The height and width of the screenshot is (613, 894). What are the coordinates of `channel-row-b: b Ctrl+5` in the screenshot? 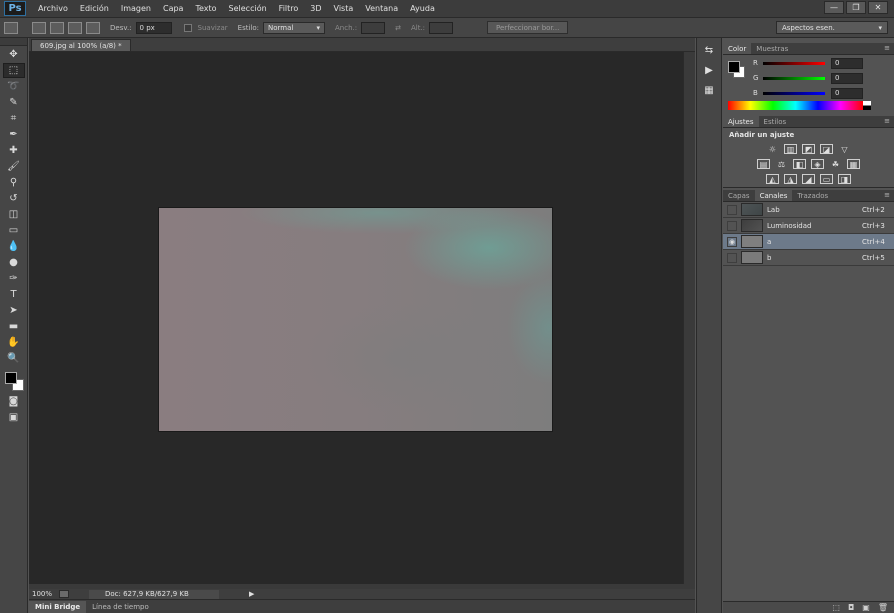 It's located at (808, 258).